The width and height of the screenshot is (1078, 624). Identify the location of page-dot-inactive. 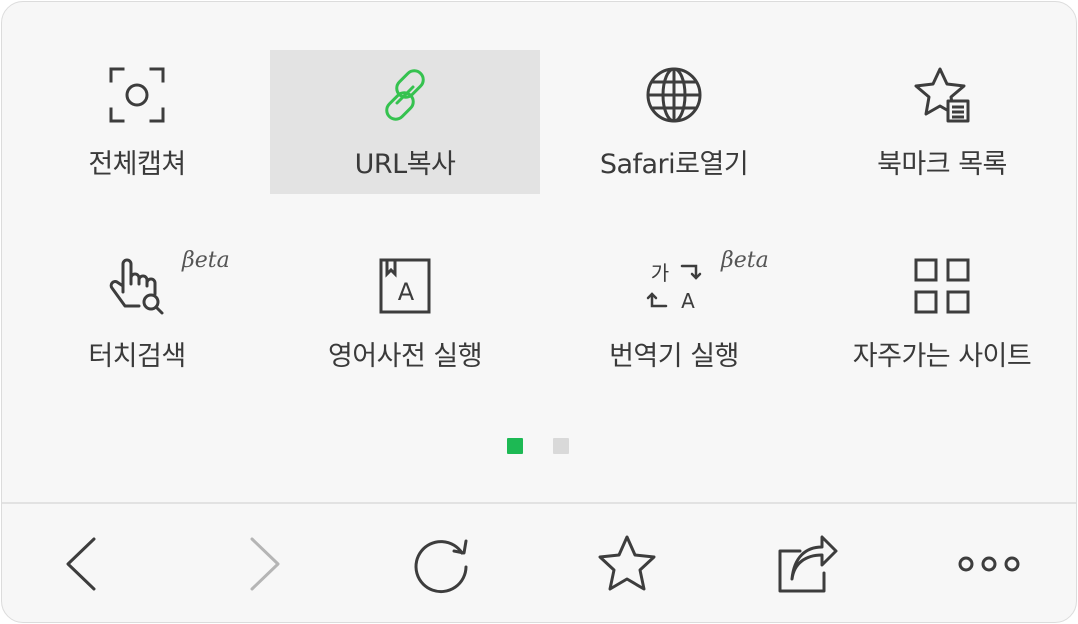
(561, 446).